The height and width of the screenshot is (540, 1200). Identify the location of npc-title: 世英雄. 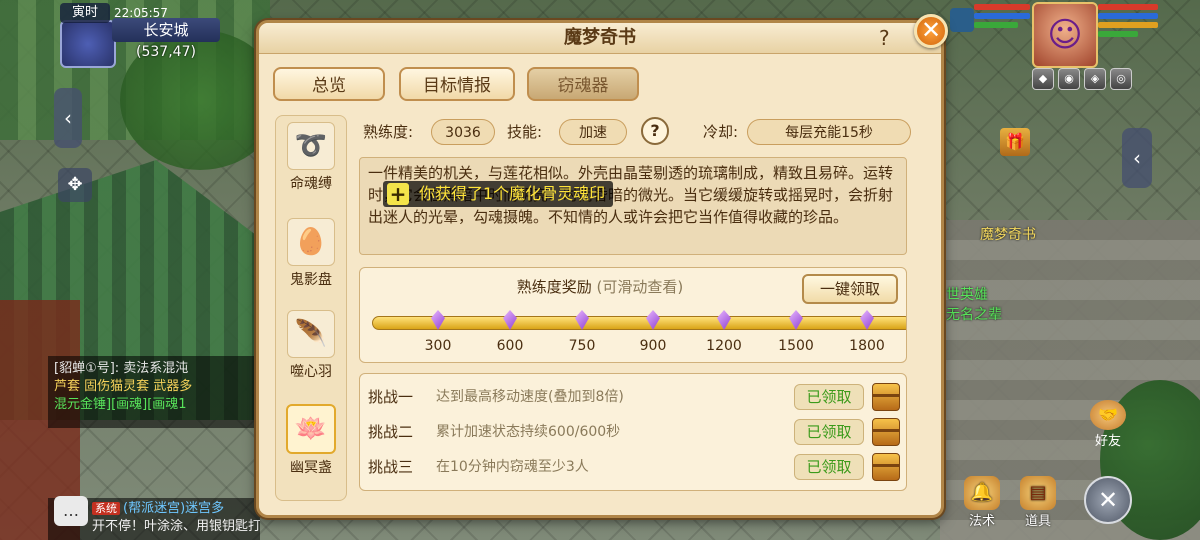
(967, 295).